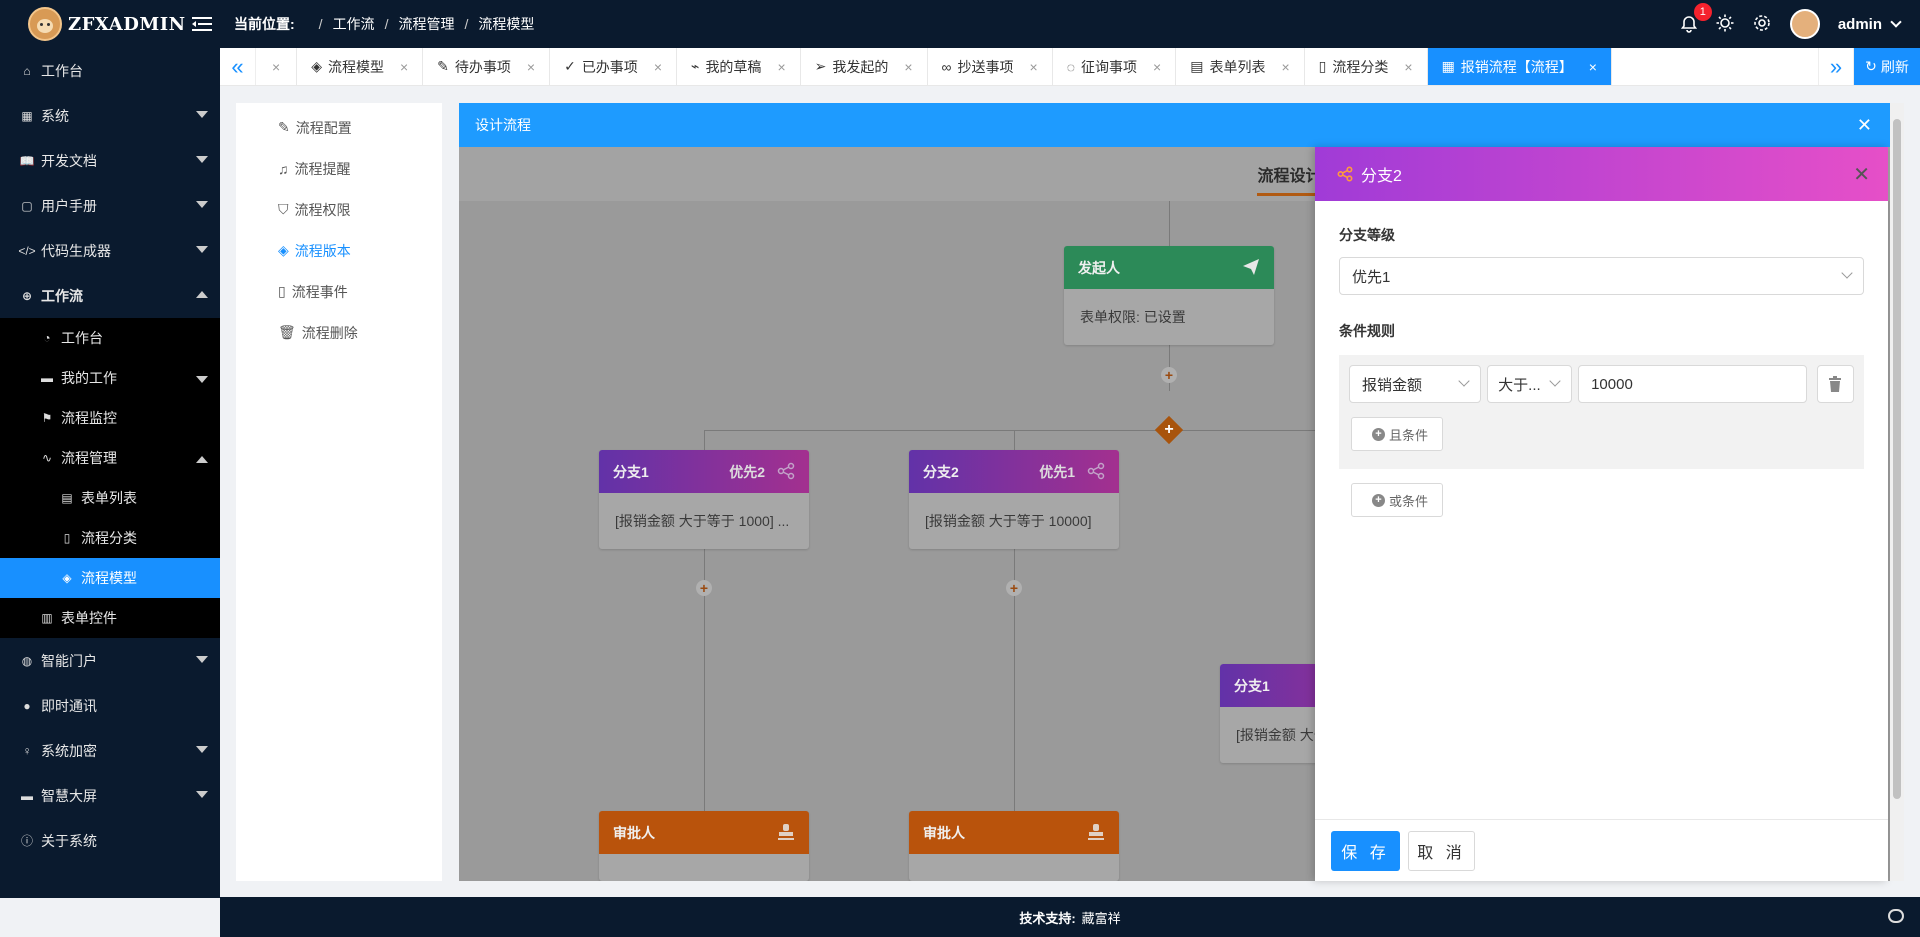  Describe the element at coordinates (820, 66) in the screenshot. I see `send-icon: ➢` at that location.